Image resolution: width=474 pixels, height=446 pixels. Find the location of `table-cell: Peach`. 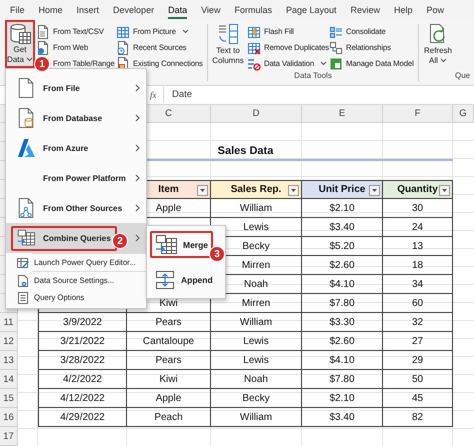

table-cell: Peach is located at coordinates (169, 417).